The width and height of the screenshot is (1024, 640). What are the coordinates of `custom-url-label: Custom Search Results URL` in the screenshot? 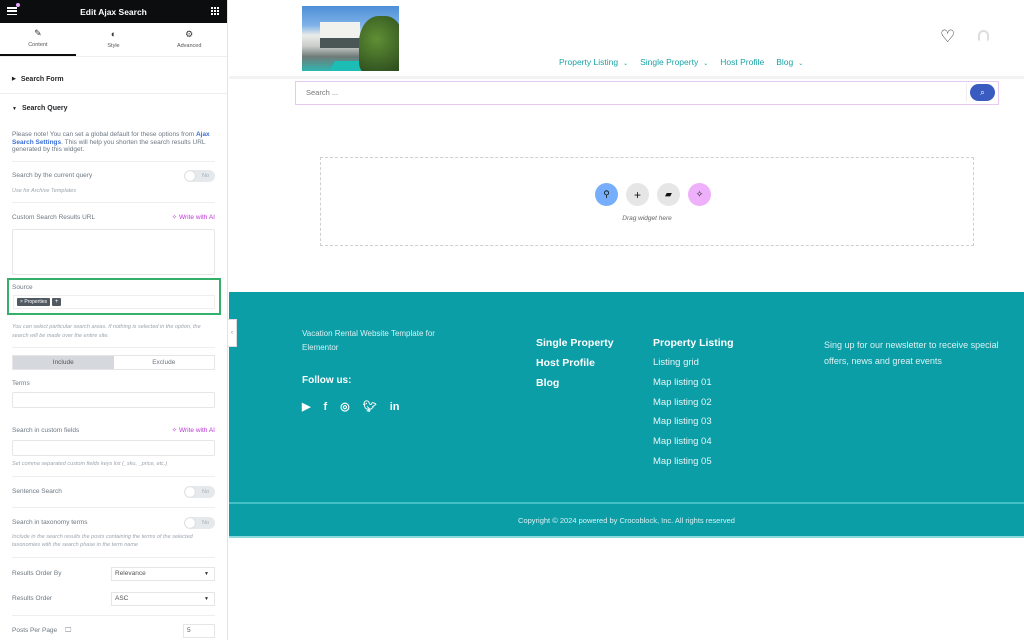 It's located at (54, 217).